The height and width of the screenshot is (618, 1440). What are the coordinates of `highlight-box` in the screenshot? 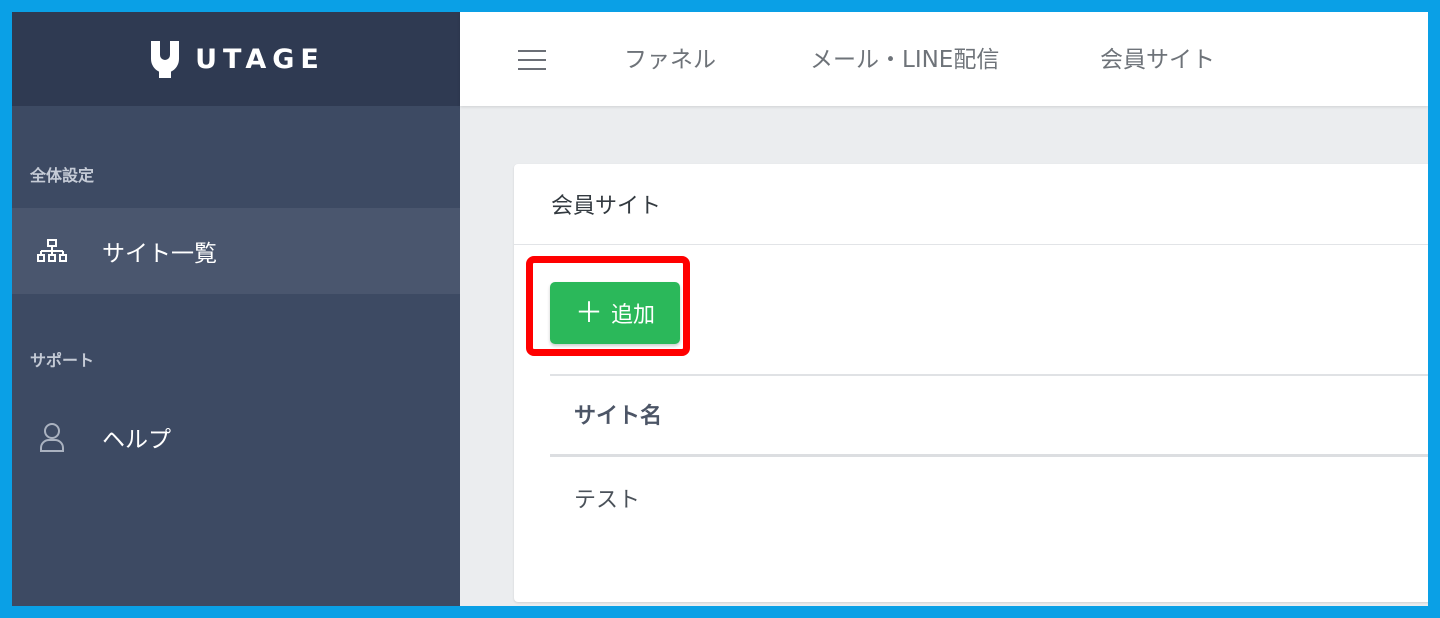 It's located at (608, 306).